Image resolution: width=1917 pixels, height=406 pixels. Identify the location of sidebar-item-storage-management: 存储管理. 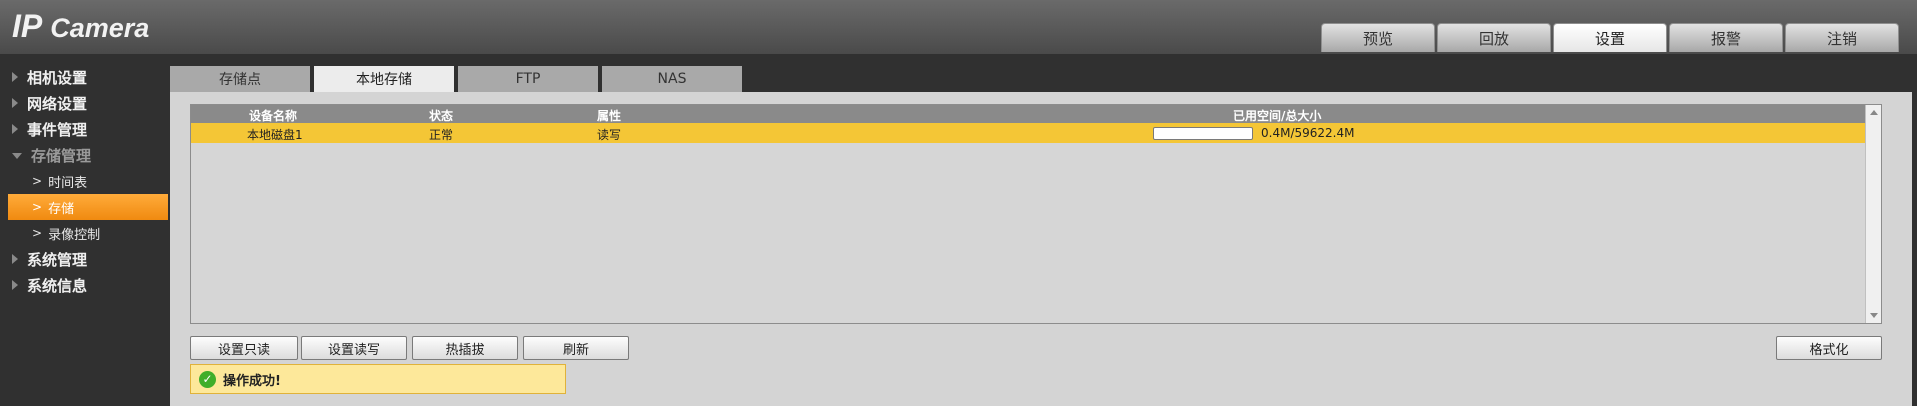
(85, 155).